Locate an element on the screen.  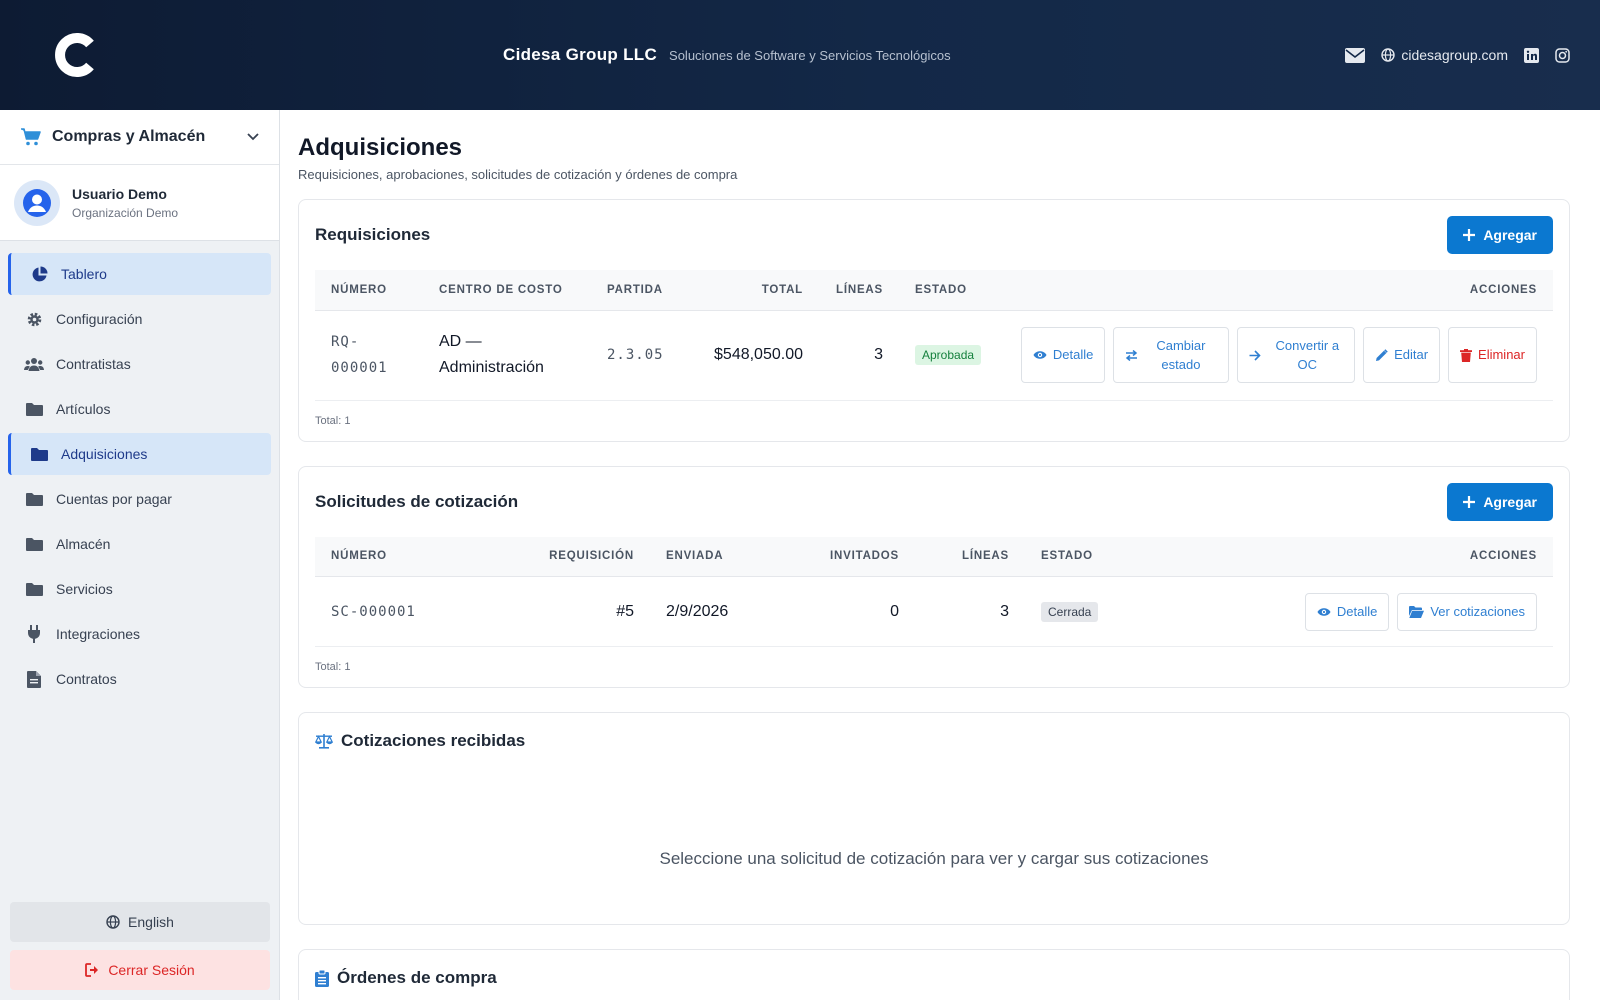
cell-acciones: Detalle Ver cotizaciones is located at coordinates (1364, 611).